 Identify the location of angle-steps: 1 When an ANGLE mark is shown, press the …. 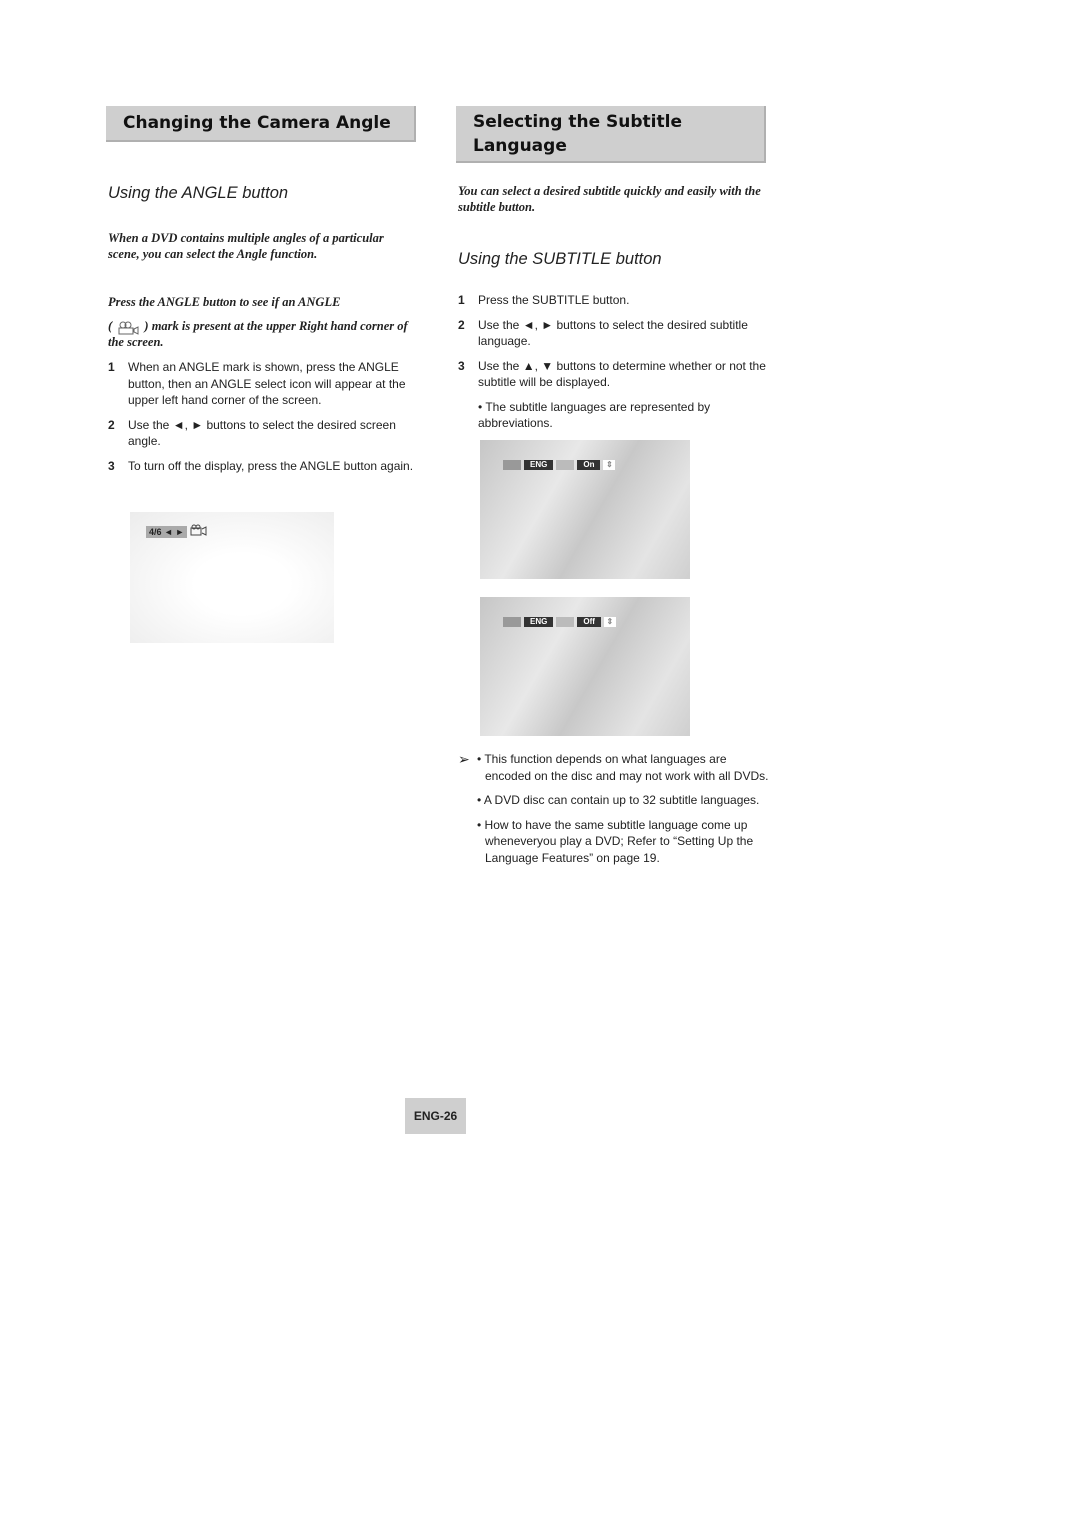
(262, 416).